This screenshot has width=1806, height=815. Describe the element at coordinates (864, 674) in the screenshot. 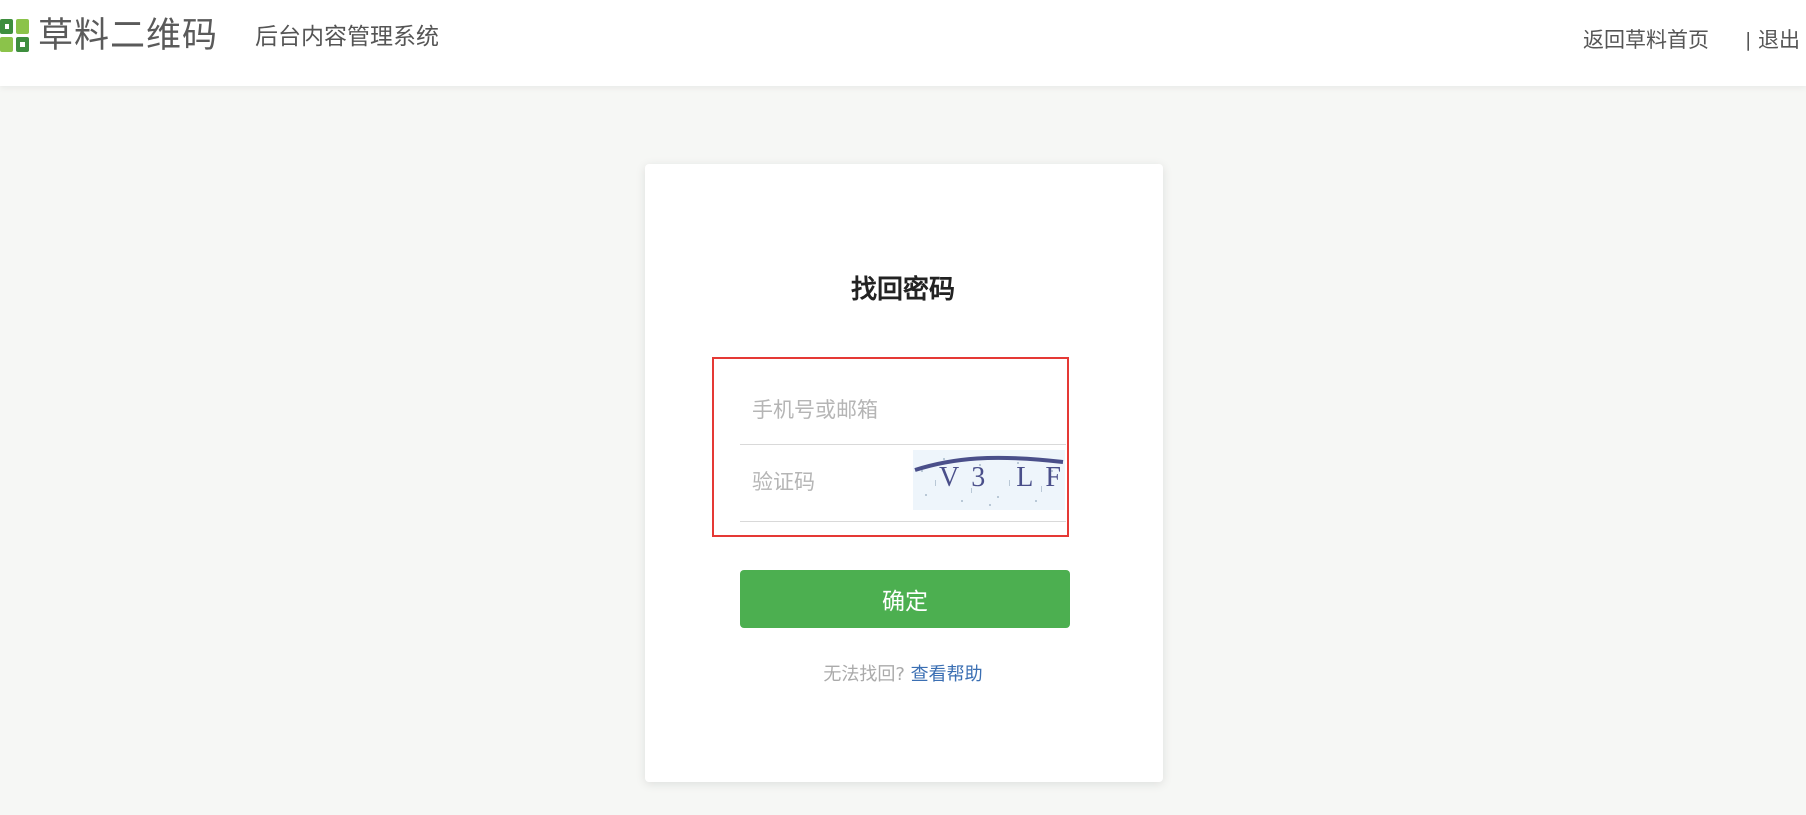

I see `help-prefix: 无法找回?` at that location.